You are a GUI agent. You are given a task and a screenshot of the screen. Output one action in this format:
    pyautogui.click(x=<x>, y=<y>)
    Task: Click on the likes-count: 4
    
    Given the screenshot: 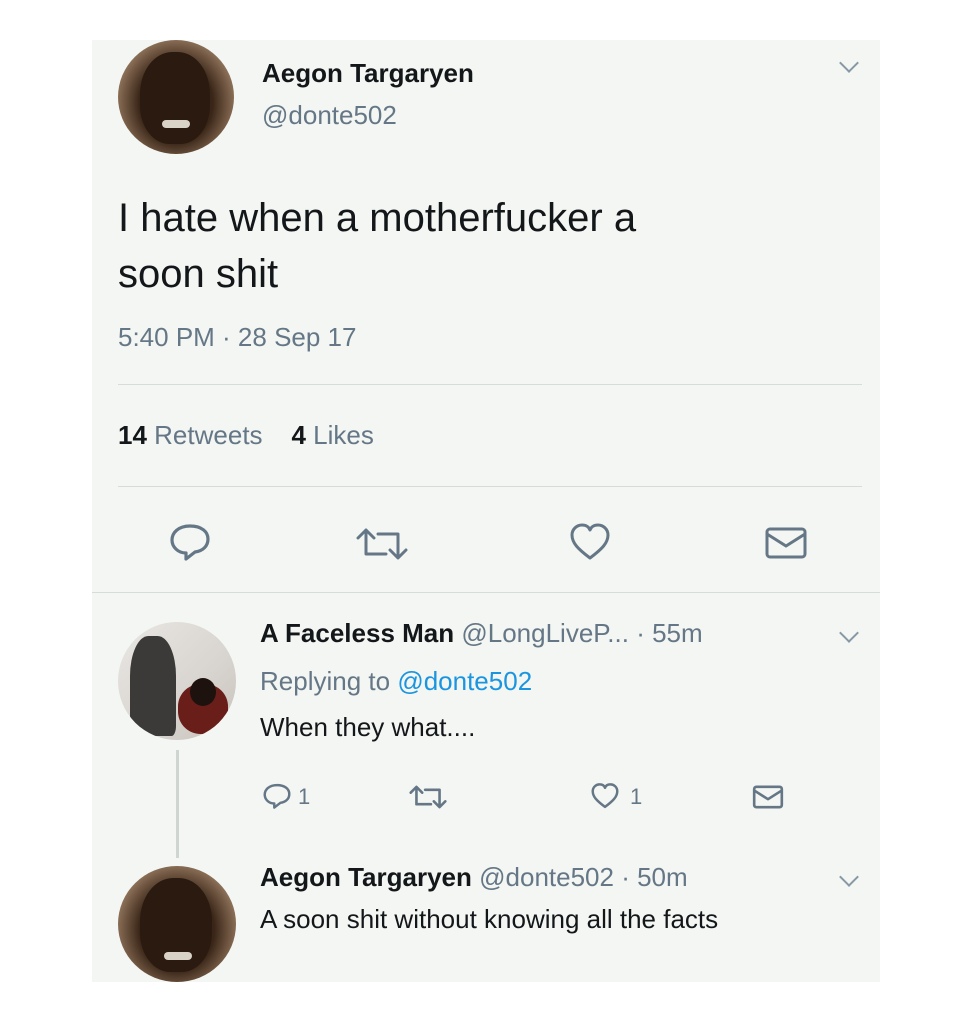 What is the action you would take?
    pyautogui.click(x=298, y=435)
    